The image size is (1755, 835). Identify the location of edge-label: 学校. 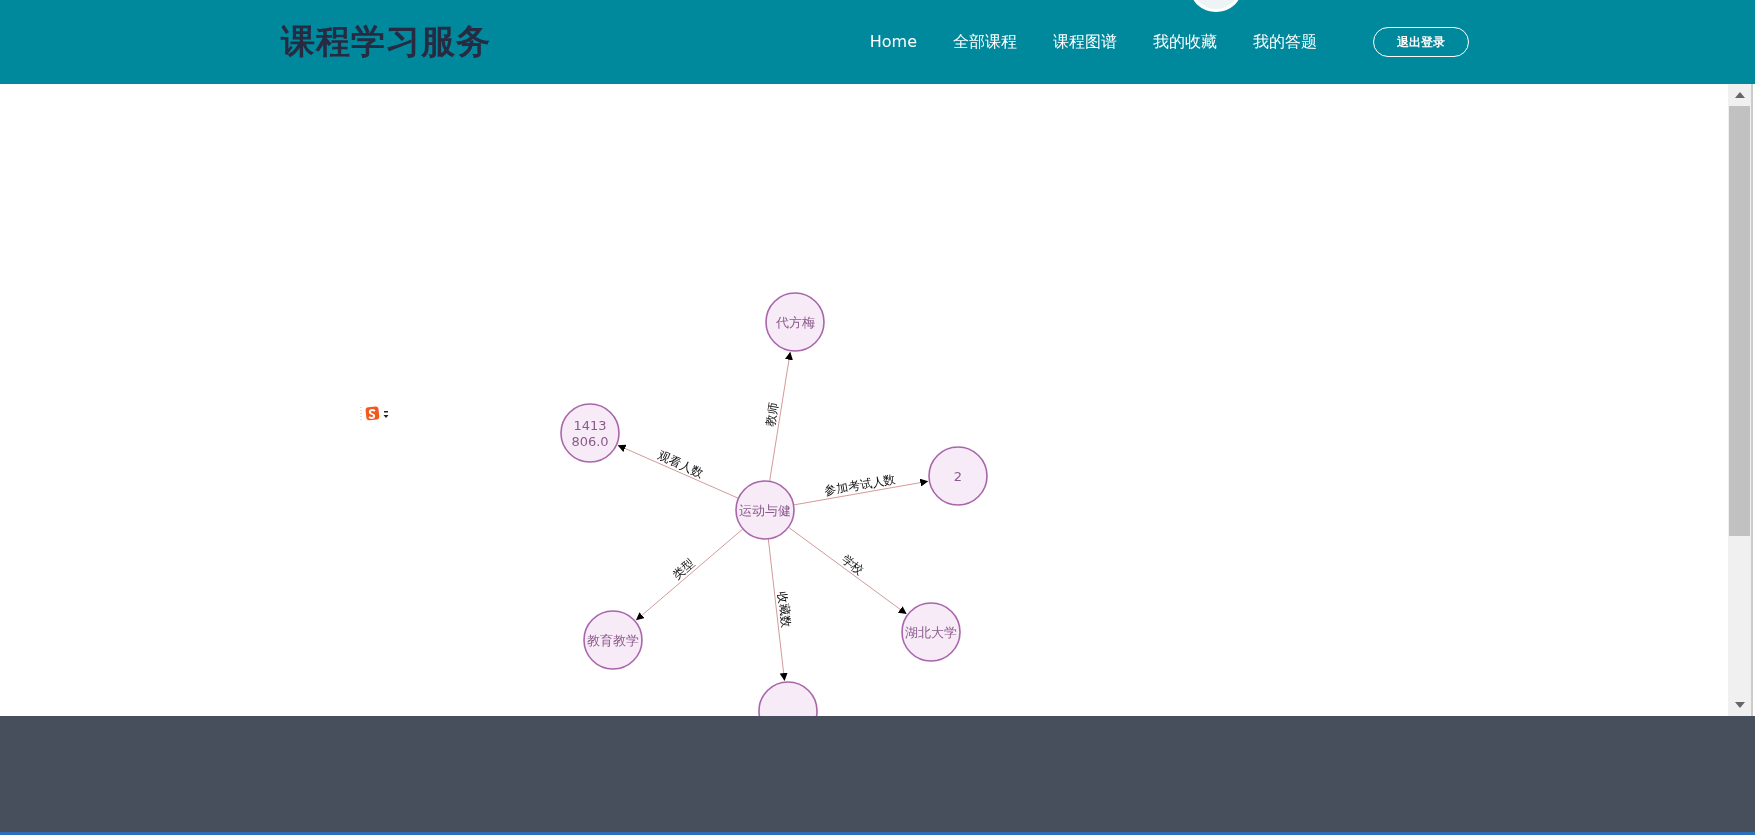
(852, 564).